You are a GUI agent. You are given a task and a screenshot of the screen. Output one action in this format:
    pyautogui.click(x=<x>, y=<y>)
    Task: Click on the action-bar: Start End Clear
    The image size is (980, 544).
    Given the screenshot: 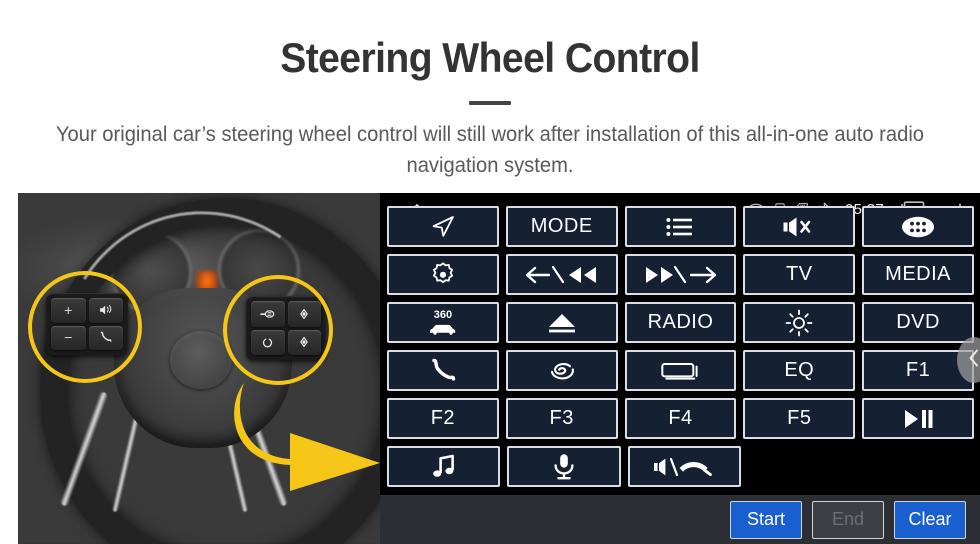 What is the action you would take?
    pyautogui.click(x=680, y=519)
    